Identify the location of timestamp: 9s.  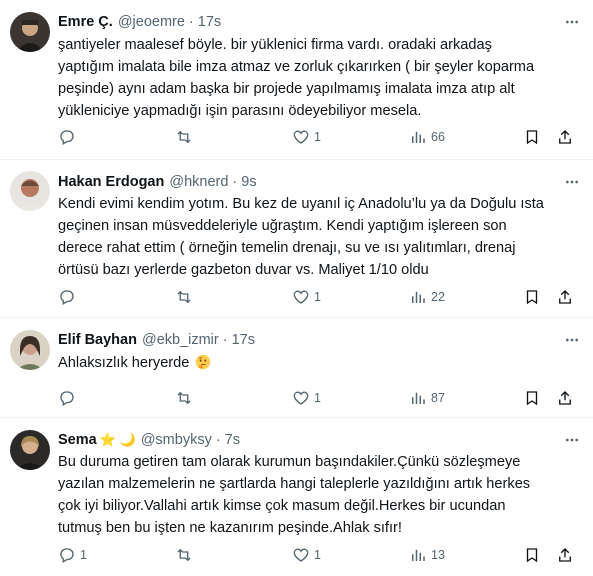
(248, 182).